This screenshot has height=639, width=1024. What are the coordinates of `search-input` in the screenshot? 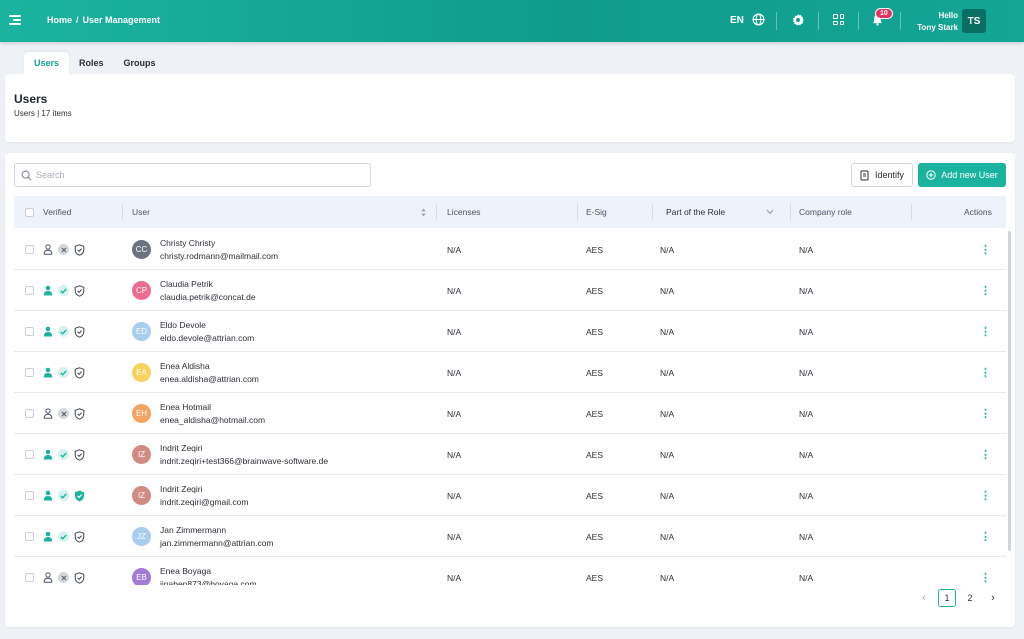 It's located at (196, 175).